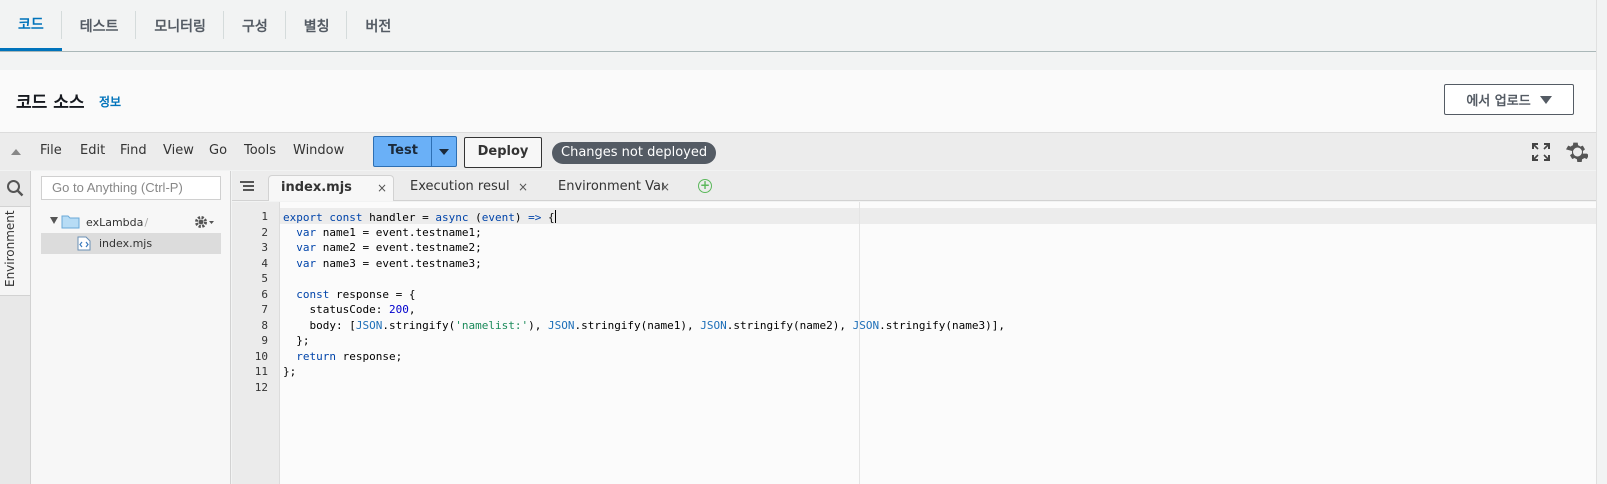  I want to click on line-number: 5, so click(264, 278).